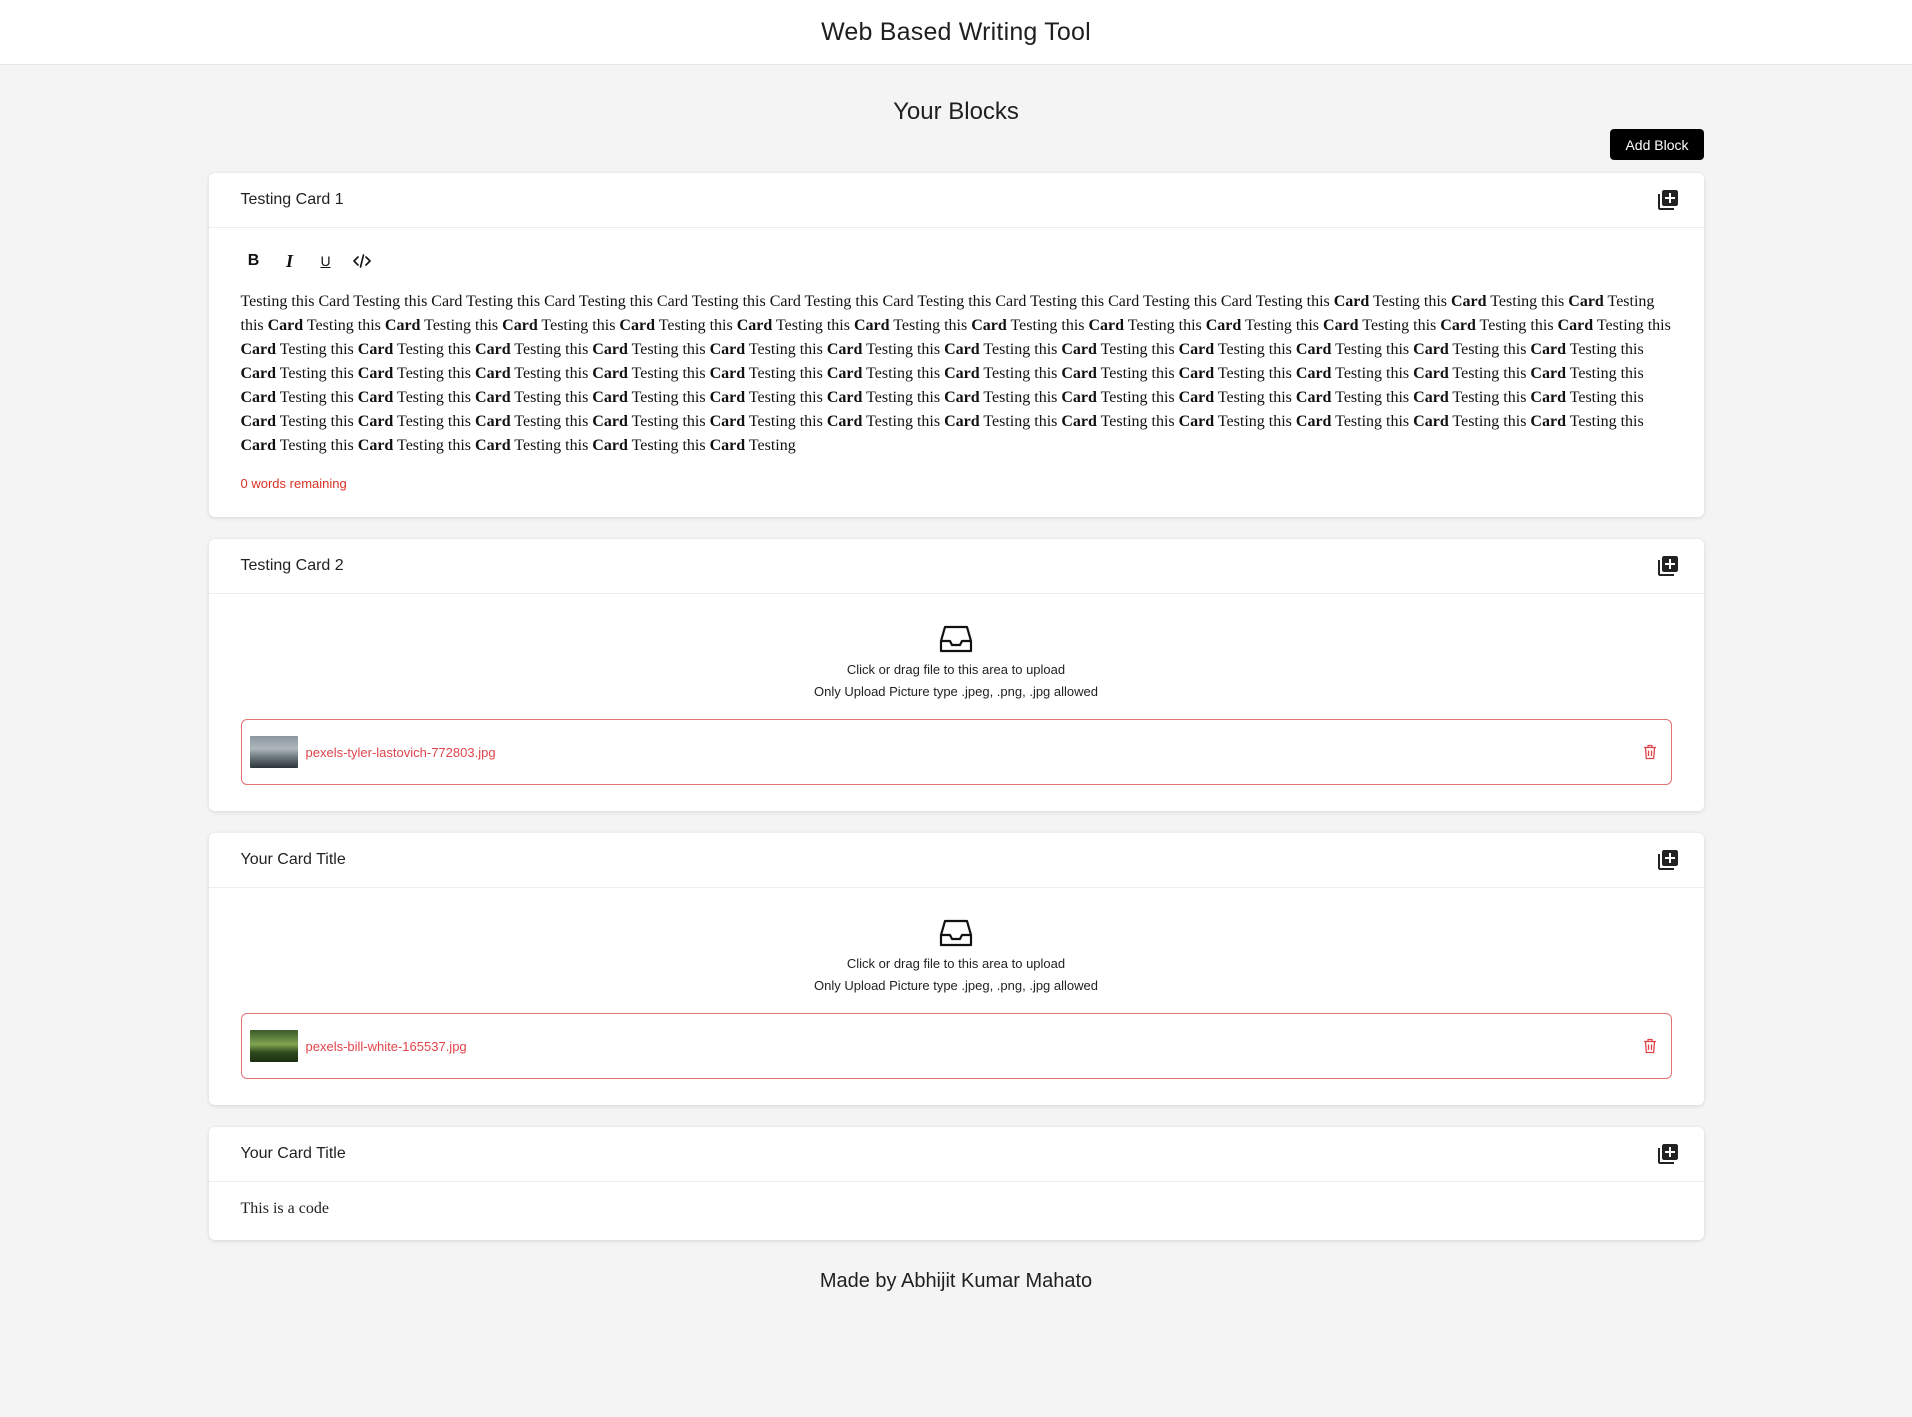 The width and height of the screenshot is (1912, 1417). What do you see at coordinates (974, 1046) in the screenshot?
I see `file-name-link: pexels-bill-white-165537.jpg` at bounding box center [974, 1046].